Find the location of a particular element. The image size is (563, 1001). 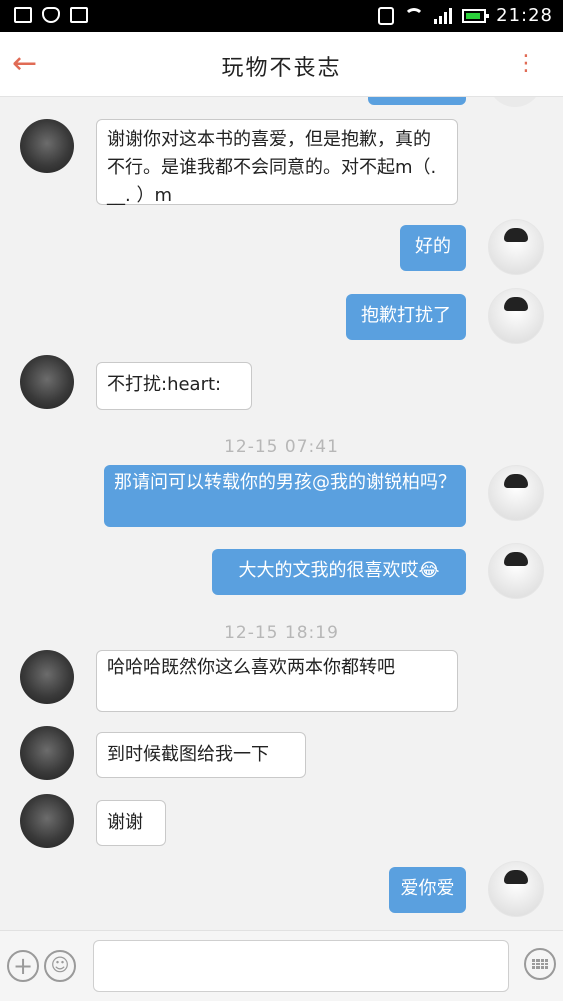

status-right-icons: 21:28 is located at coordinates (465, 15).